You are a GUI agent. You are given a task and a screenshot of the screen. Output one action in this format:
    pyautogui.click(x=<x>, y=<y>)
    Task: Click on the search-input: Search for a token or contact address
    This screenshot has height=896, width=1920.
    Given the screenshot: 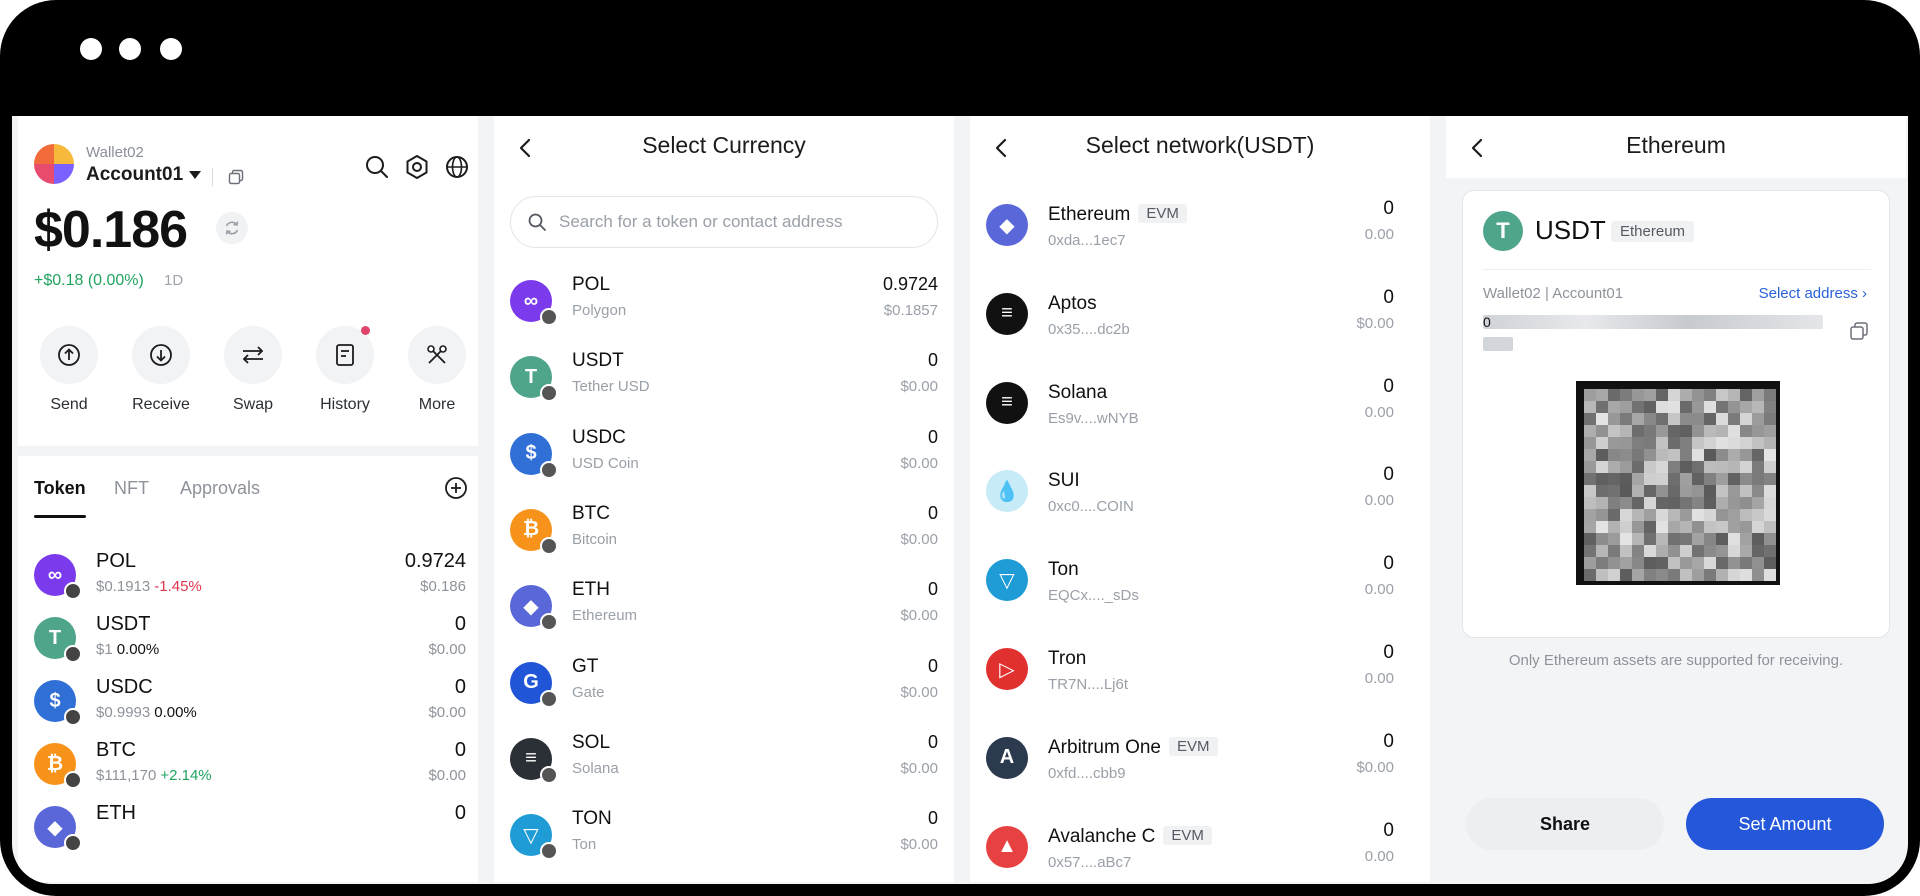 What is the action you would take?
    pyautogui.click(x=724, y=222)
    